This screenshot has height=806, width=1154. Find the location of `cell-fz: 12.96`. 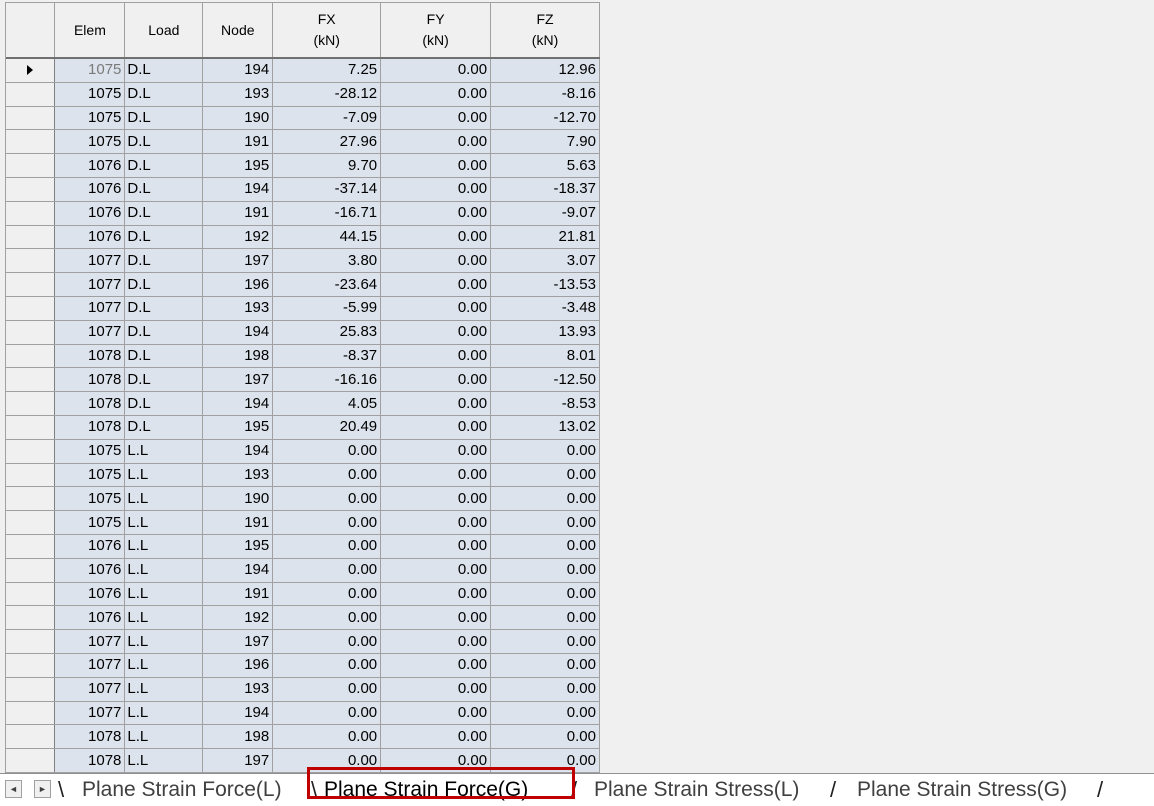

cell-fz: 12.96 is located at coordinates (545, 70).